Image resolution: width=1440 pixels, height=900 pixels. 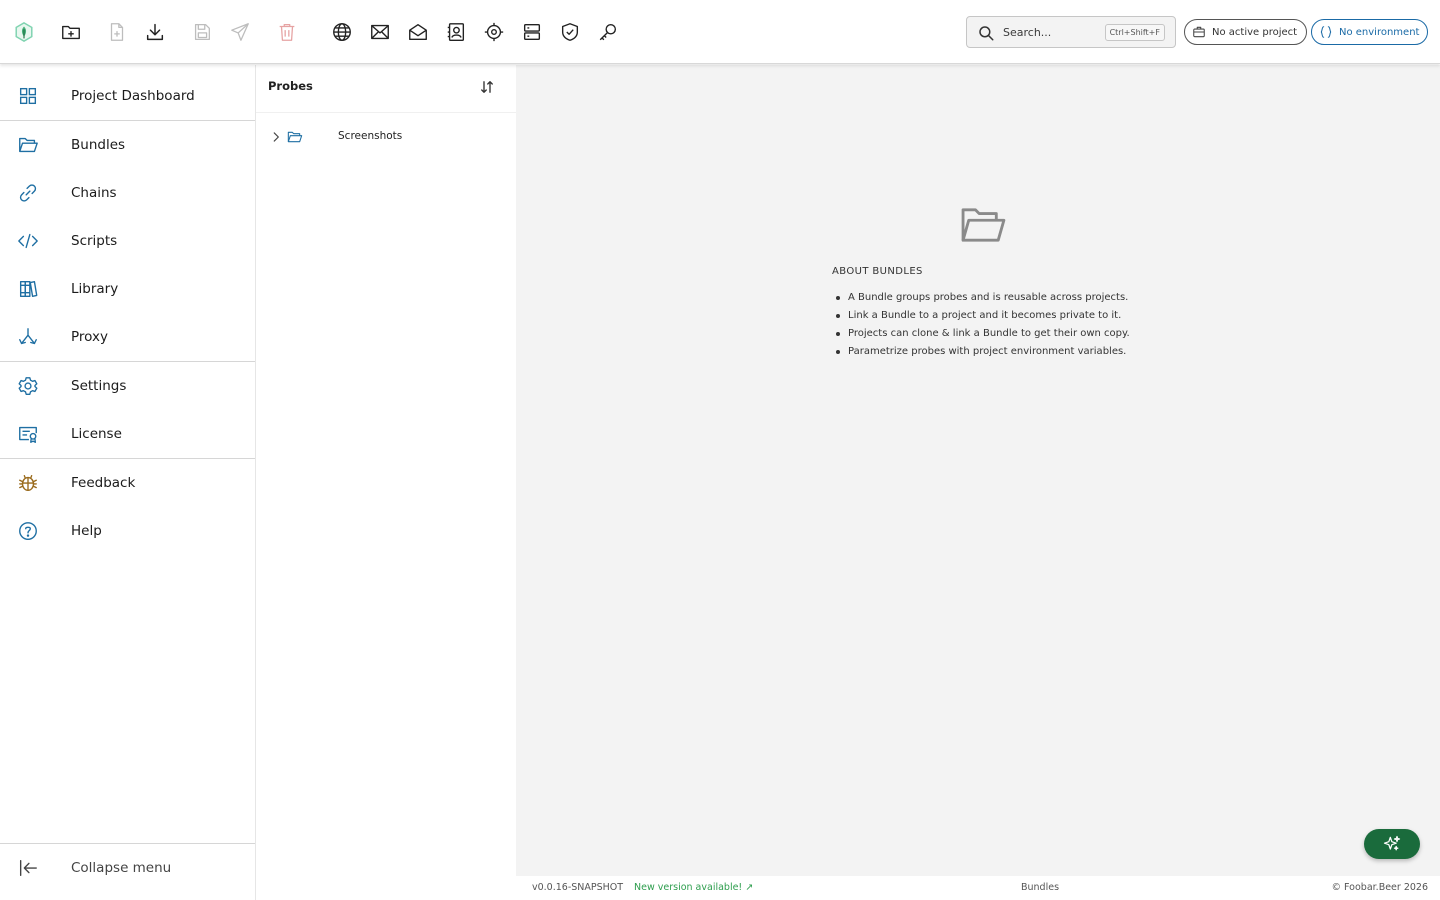 What do you see at coordinates (98, 145) in the screenshot?
I see `sidebar-item-label: Bundles` at bounding box center [98, 145].